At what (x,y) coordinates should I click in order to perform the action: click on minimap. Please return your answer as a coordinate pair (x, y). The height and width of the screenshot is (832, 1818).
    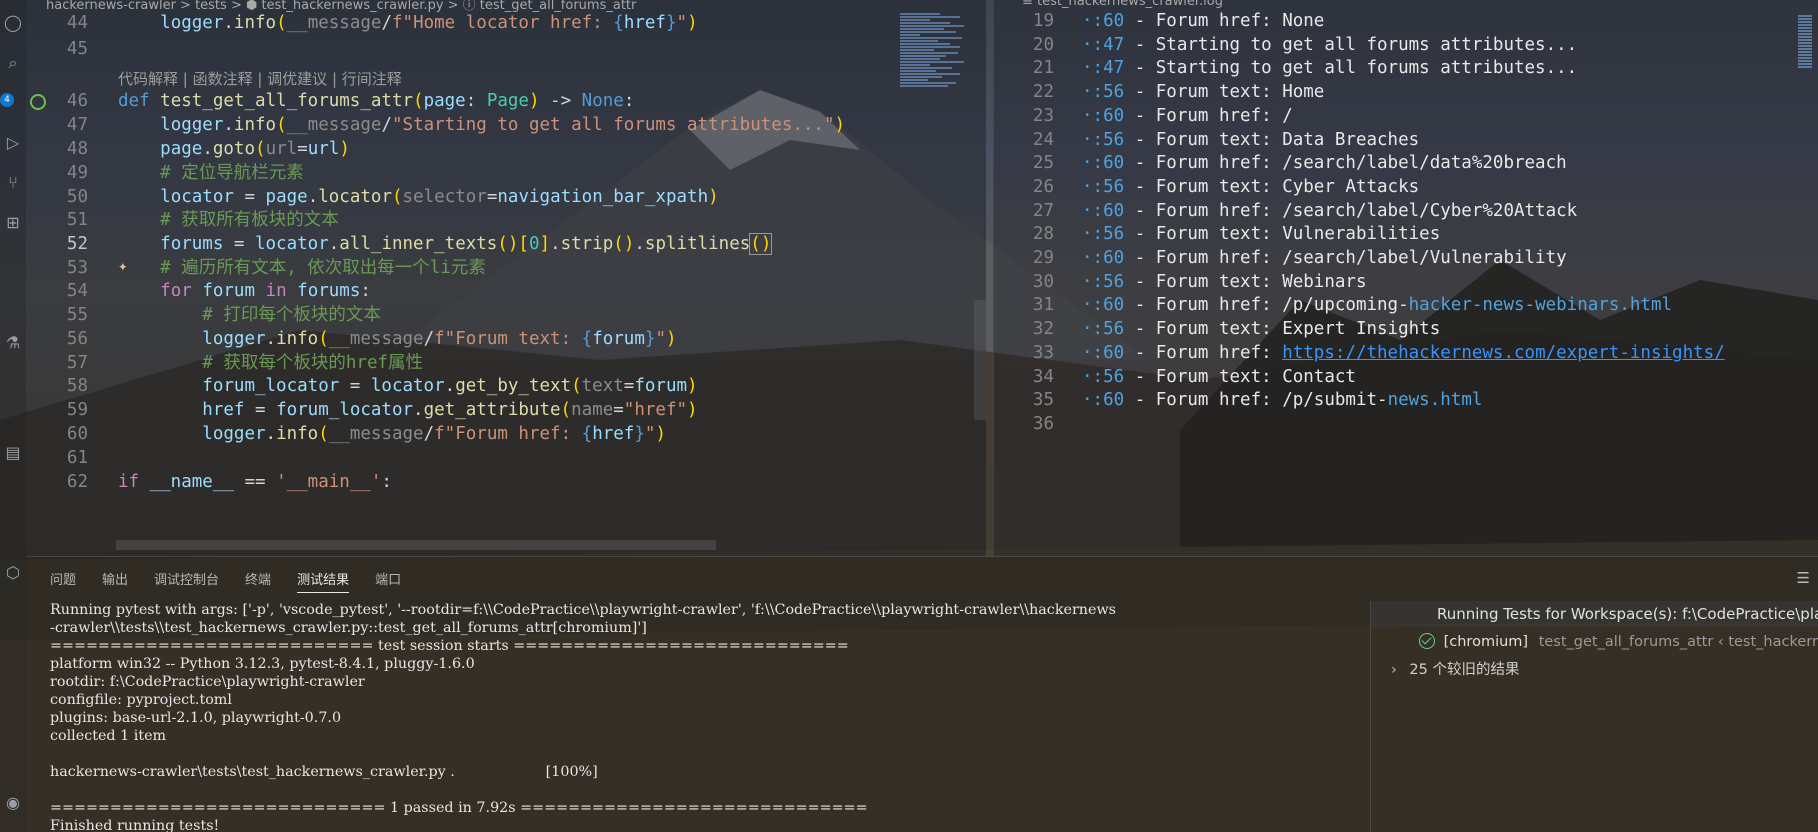
    Looking at the image, I should click on (934, 77).